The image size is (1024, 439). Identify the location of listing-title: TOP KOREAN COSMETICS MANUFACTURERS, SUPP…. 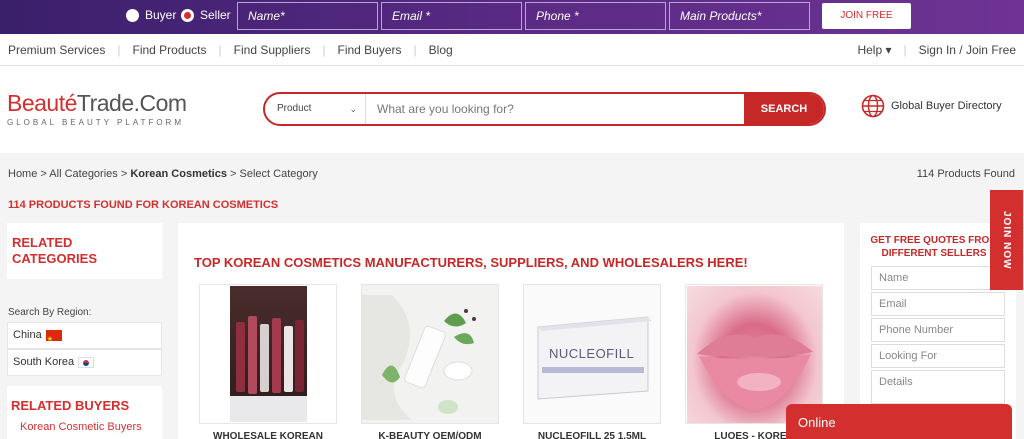
(471, 262).